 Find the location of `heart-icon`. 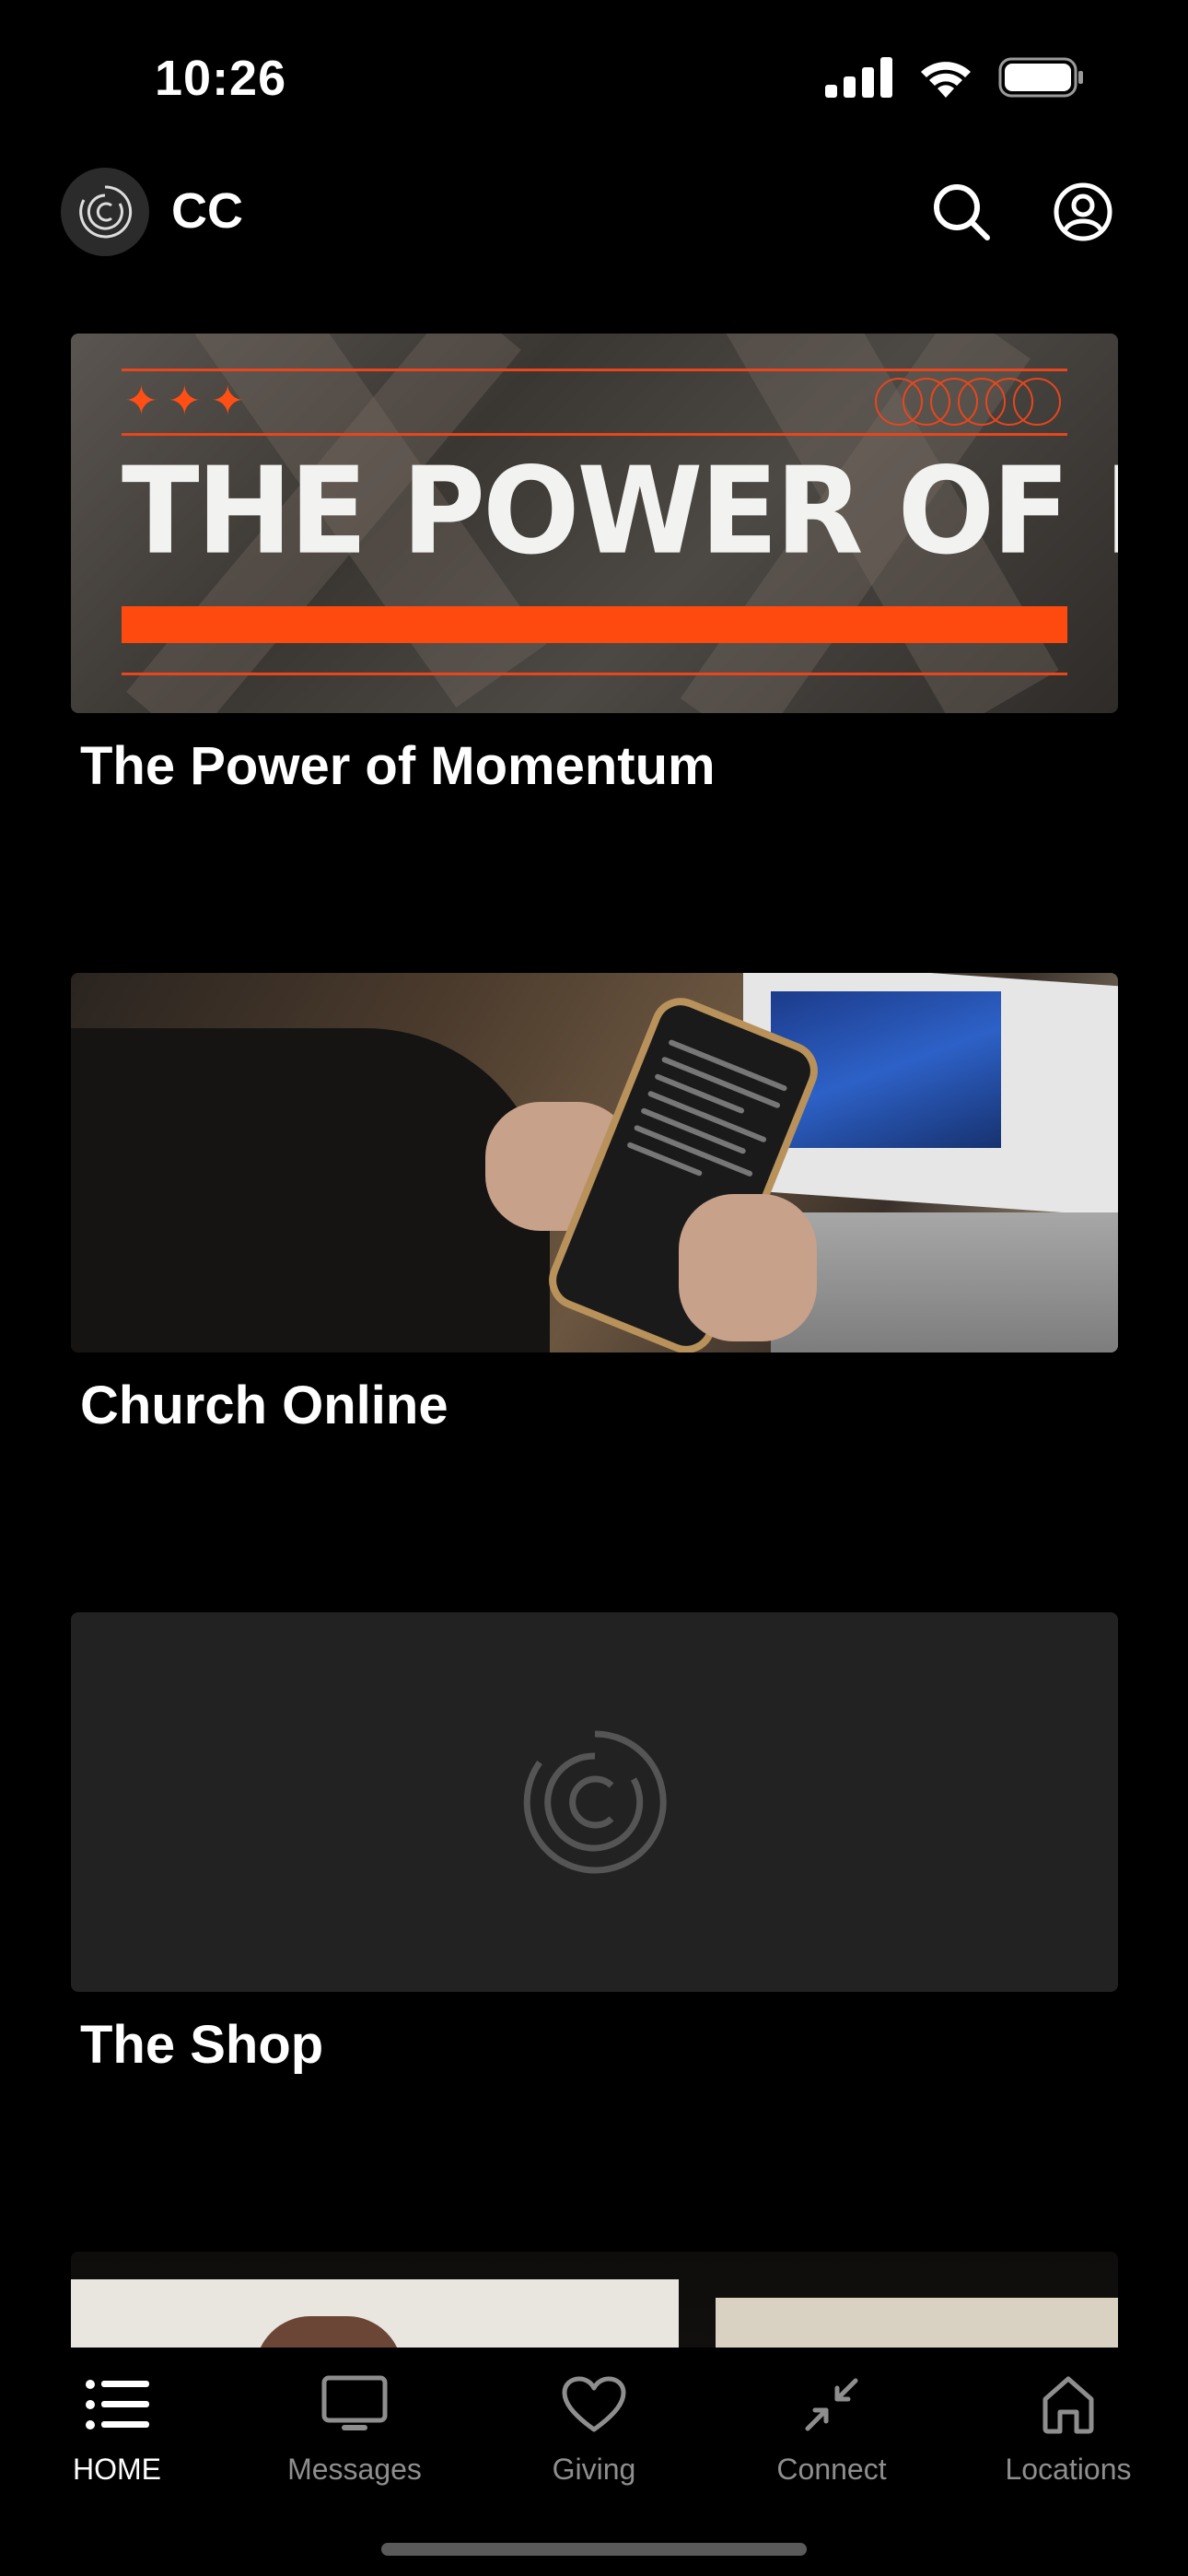

heart-icon is located at coordinates (594, 2405).